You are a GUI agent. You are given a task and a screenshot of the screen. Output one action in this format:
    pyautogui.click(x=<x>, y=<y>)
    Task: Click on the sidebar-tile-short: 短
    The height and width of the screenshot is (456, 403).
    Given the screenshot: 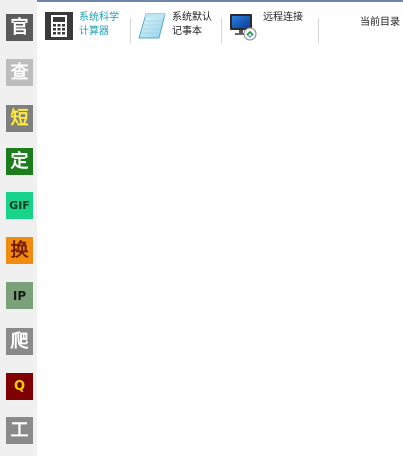 What is the action you would take?
    pyautogui.click(x=19, y=118)
    